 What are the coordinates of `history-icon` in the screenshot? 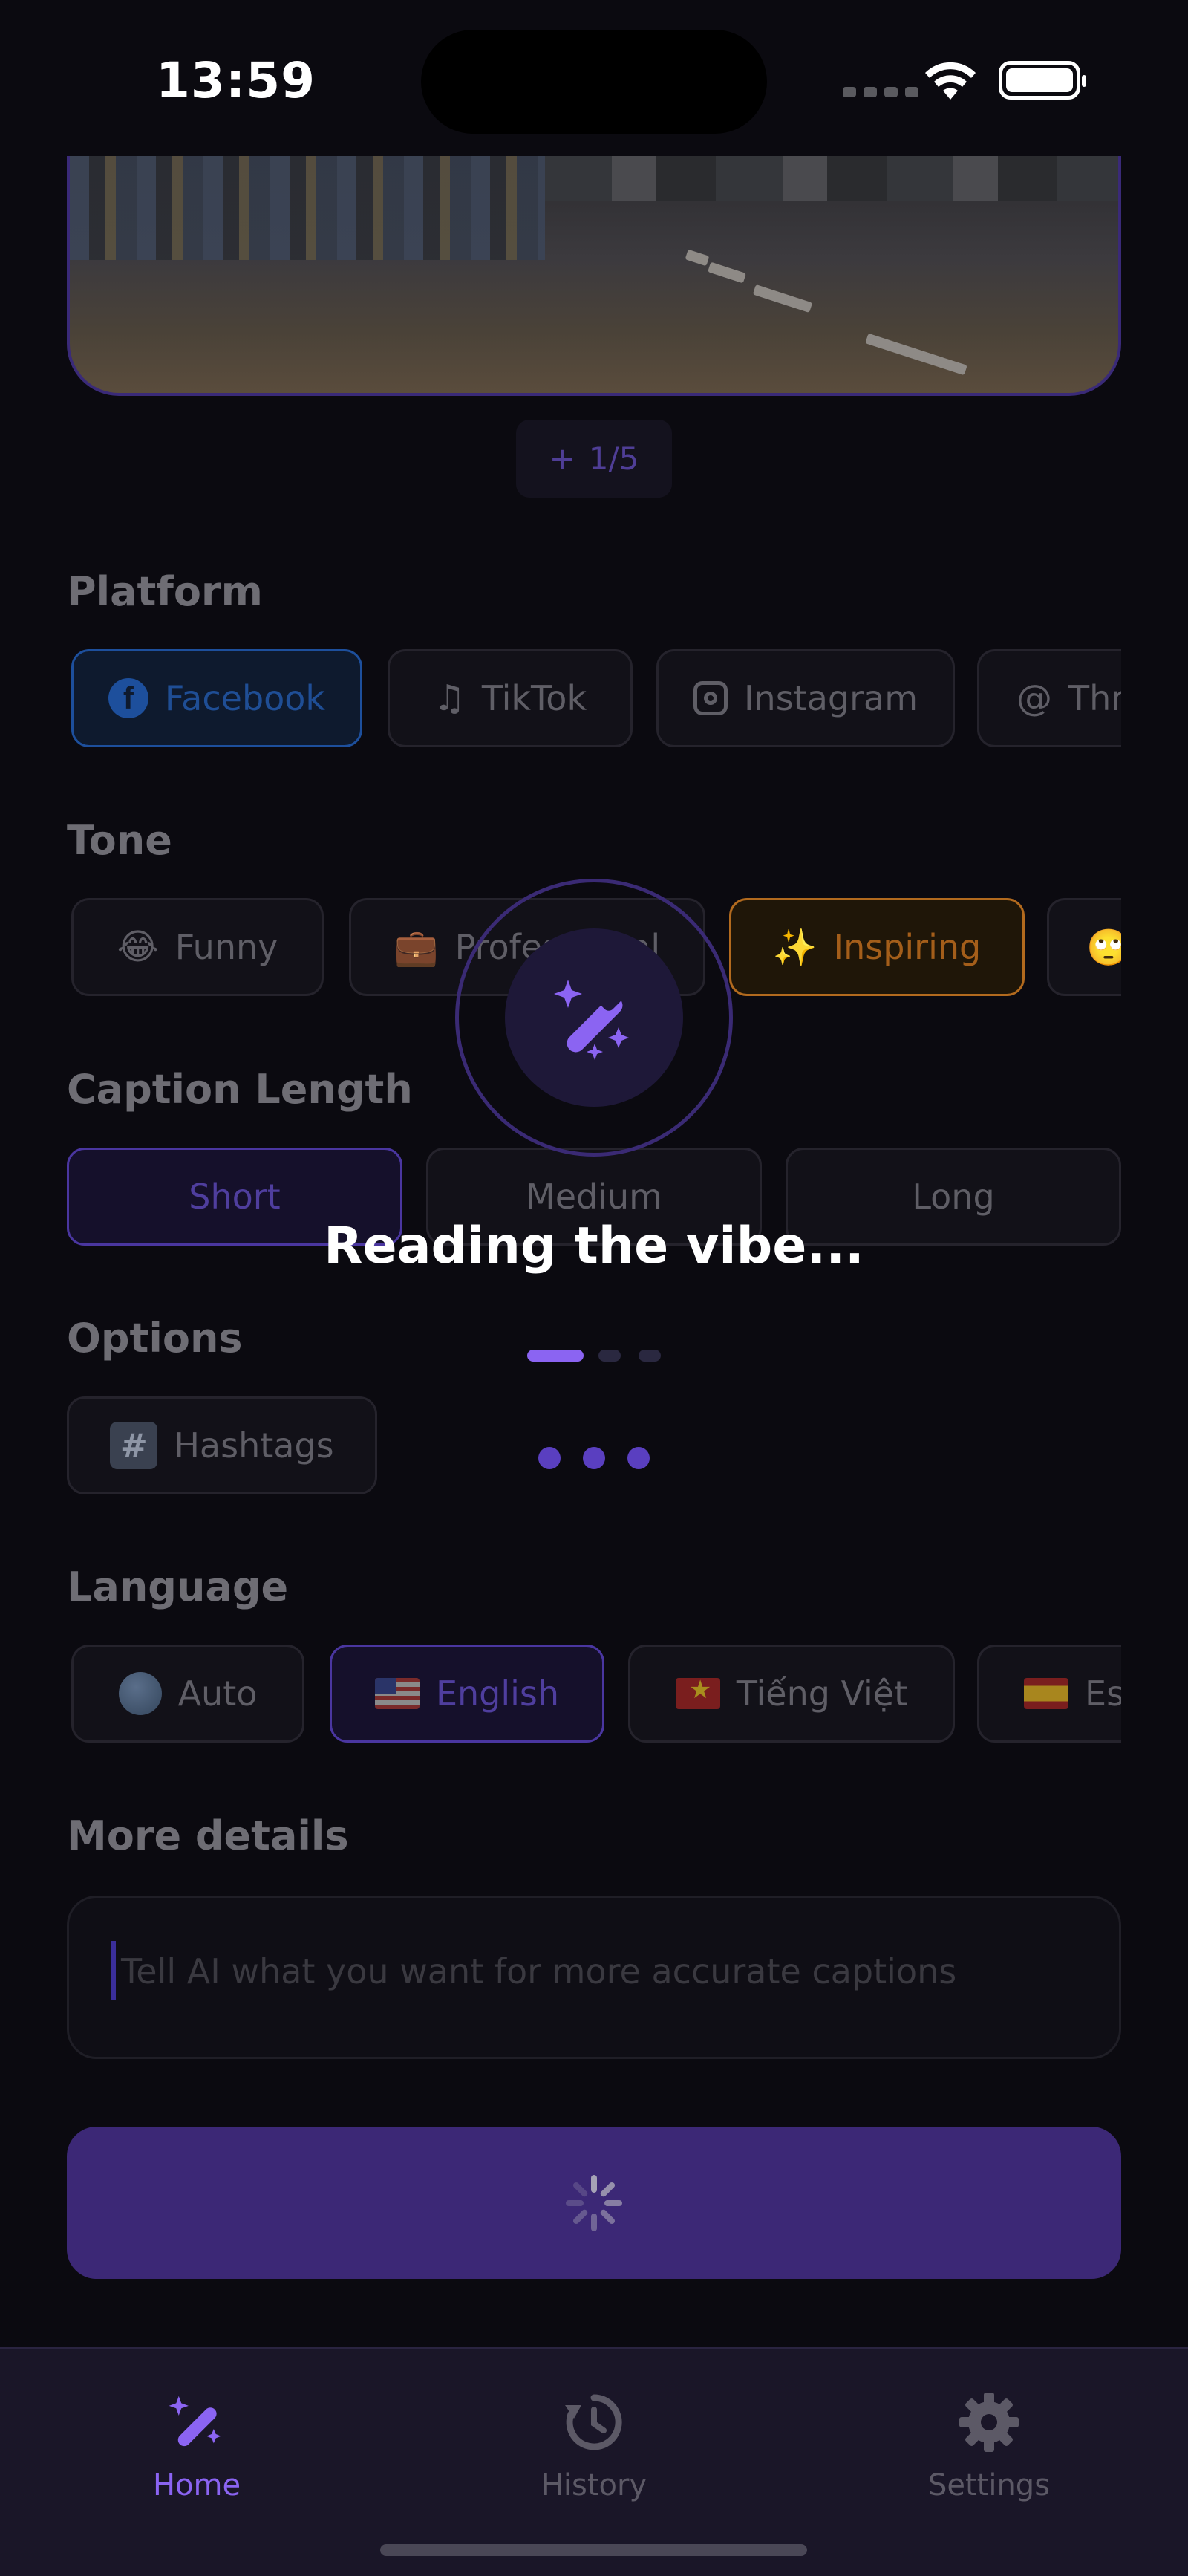 It's located at (594, 2422).